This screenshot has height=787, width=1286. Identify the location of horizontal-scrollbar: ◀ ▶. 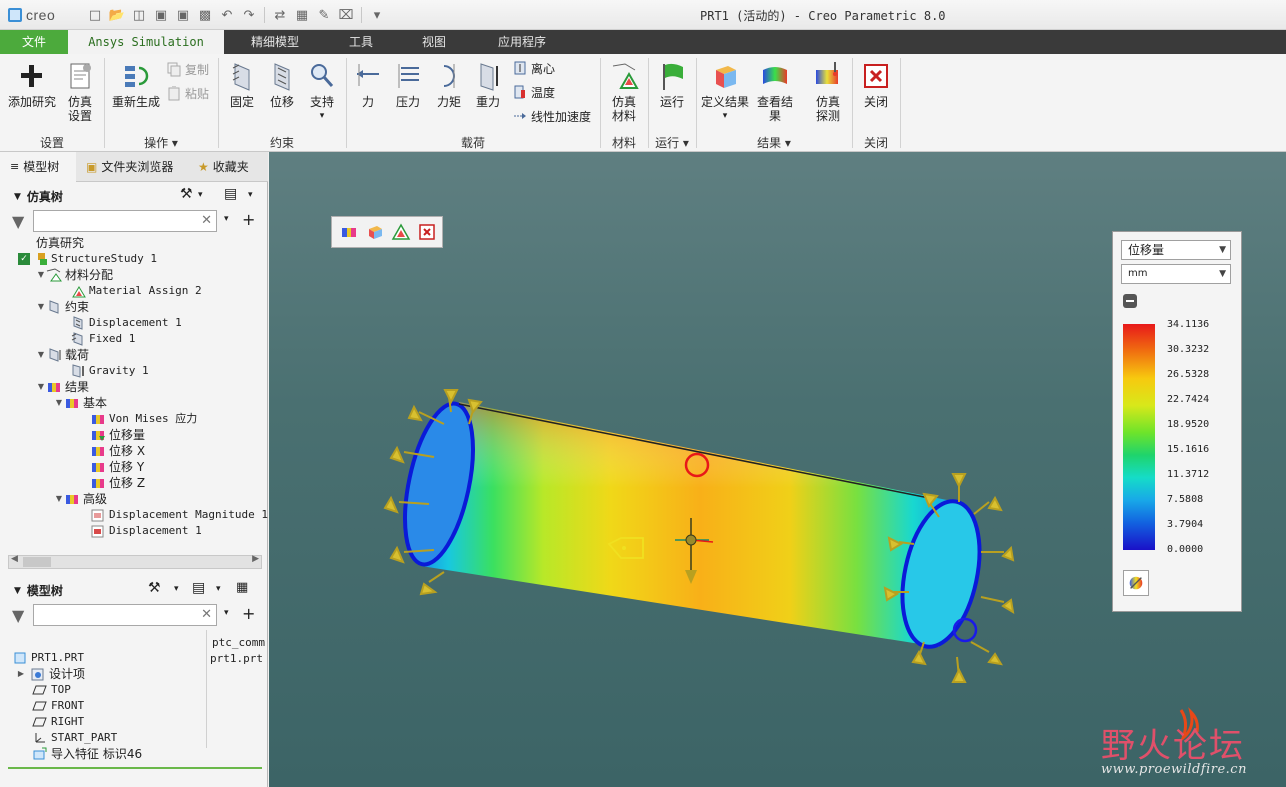
(135, 561).